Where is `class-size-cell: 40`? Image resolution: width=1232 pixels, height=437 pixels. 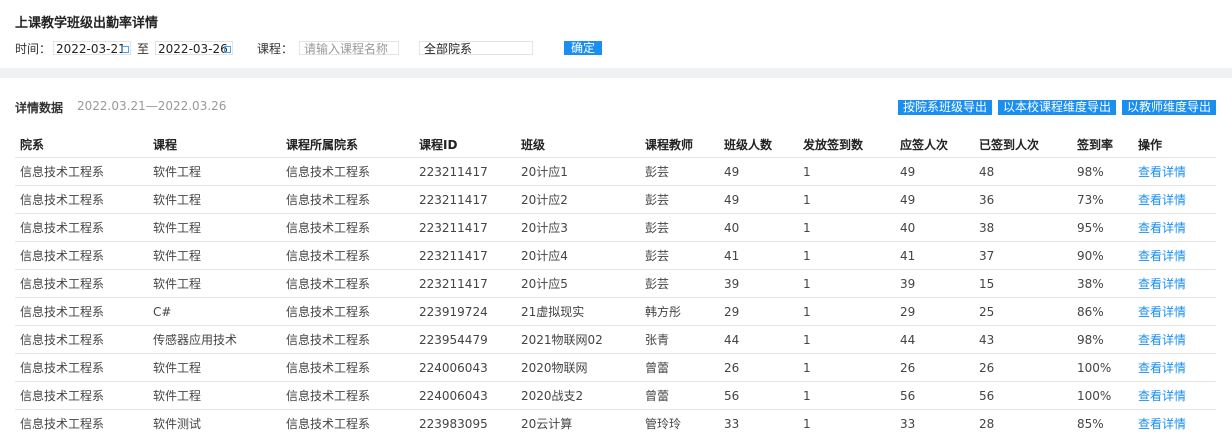
class-size-cell: 40 is located at coordinates (758, 228).